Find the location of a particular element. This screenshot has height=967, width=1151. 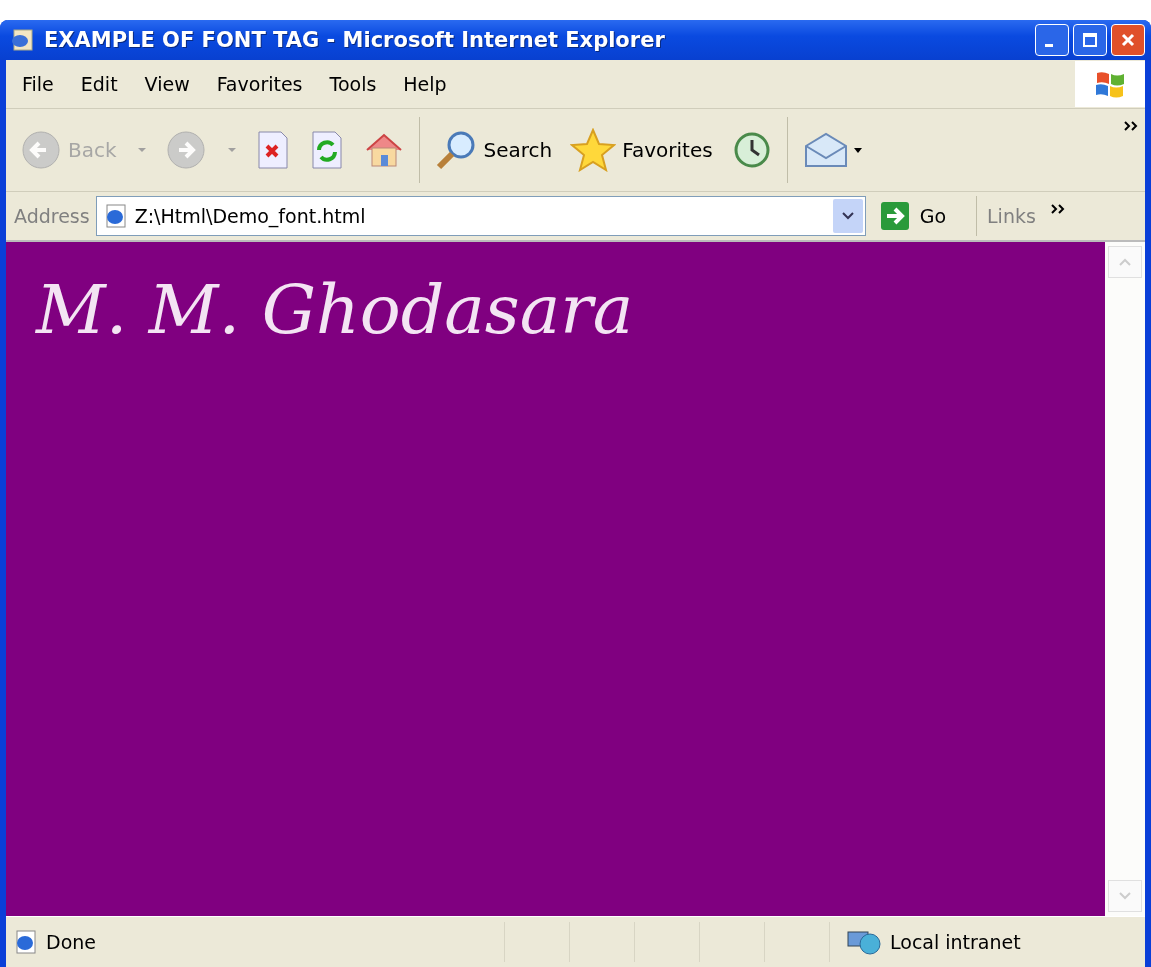

address-label: Address is located at coordinates (52, 216).